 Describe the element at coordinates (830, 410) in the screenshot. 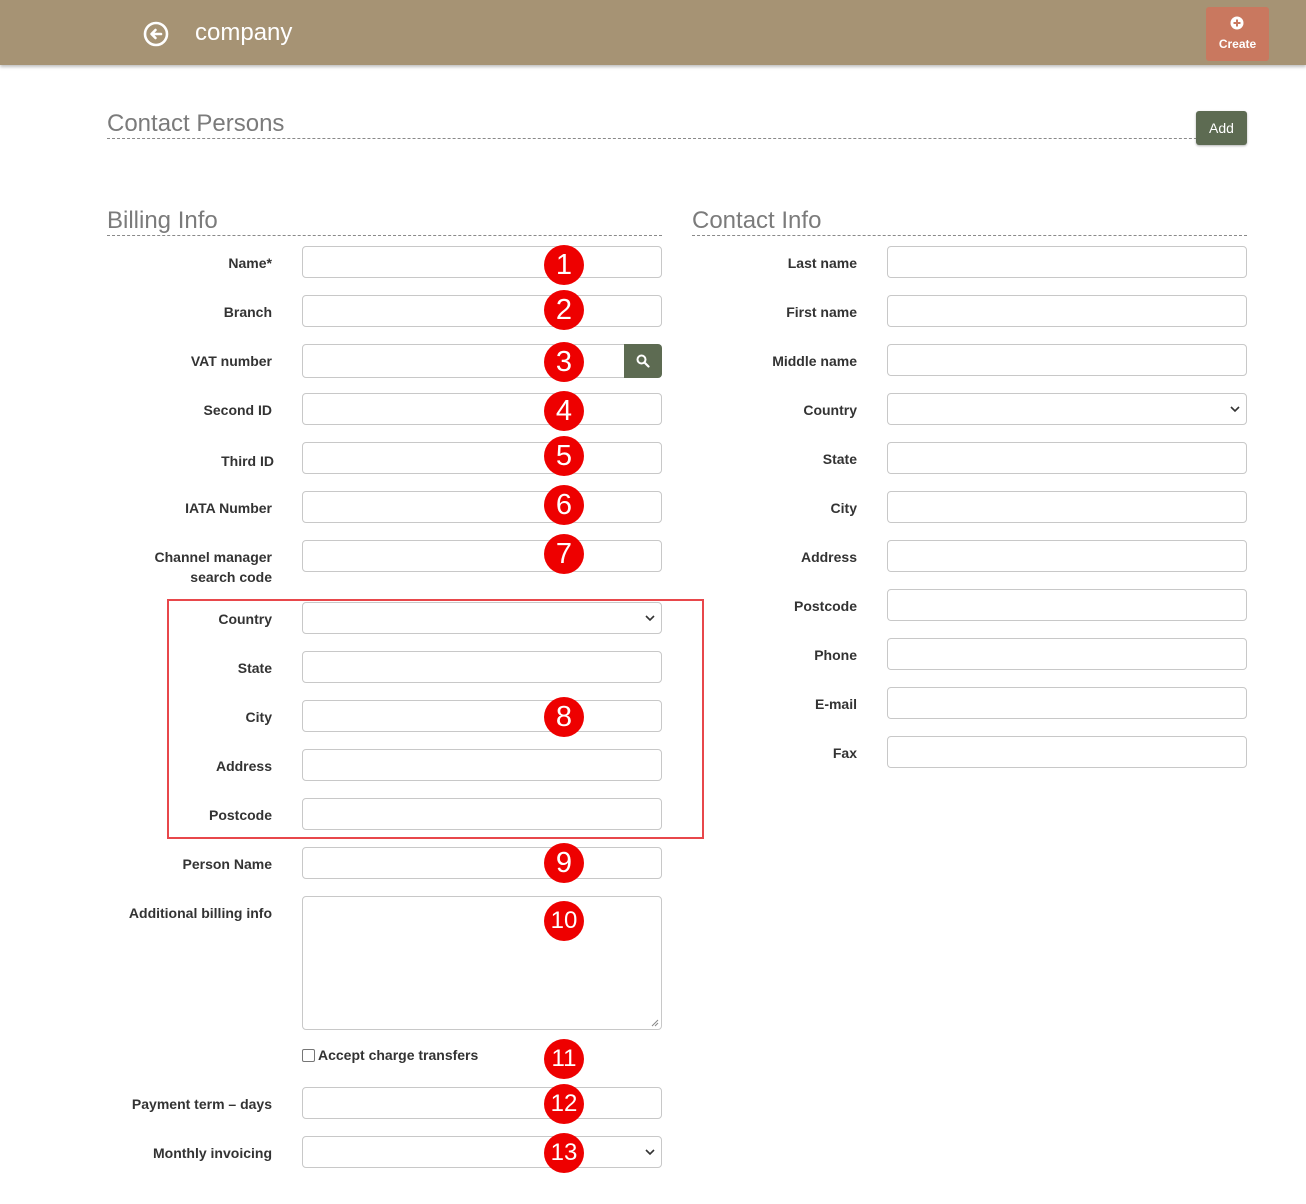

I see `contact-country-label: Country` at that location.